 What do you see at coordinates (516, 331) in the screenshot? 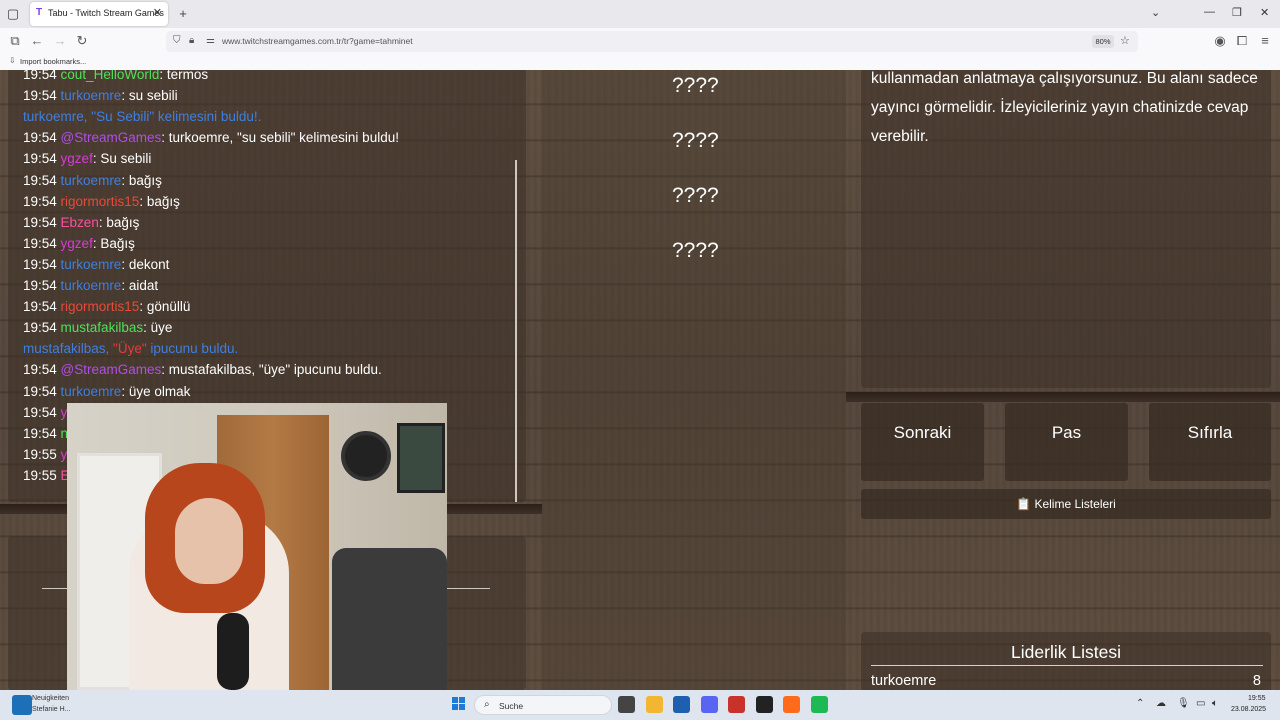
I see `chat-scrollbar` at bounding box center [516, 331].